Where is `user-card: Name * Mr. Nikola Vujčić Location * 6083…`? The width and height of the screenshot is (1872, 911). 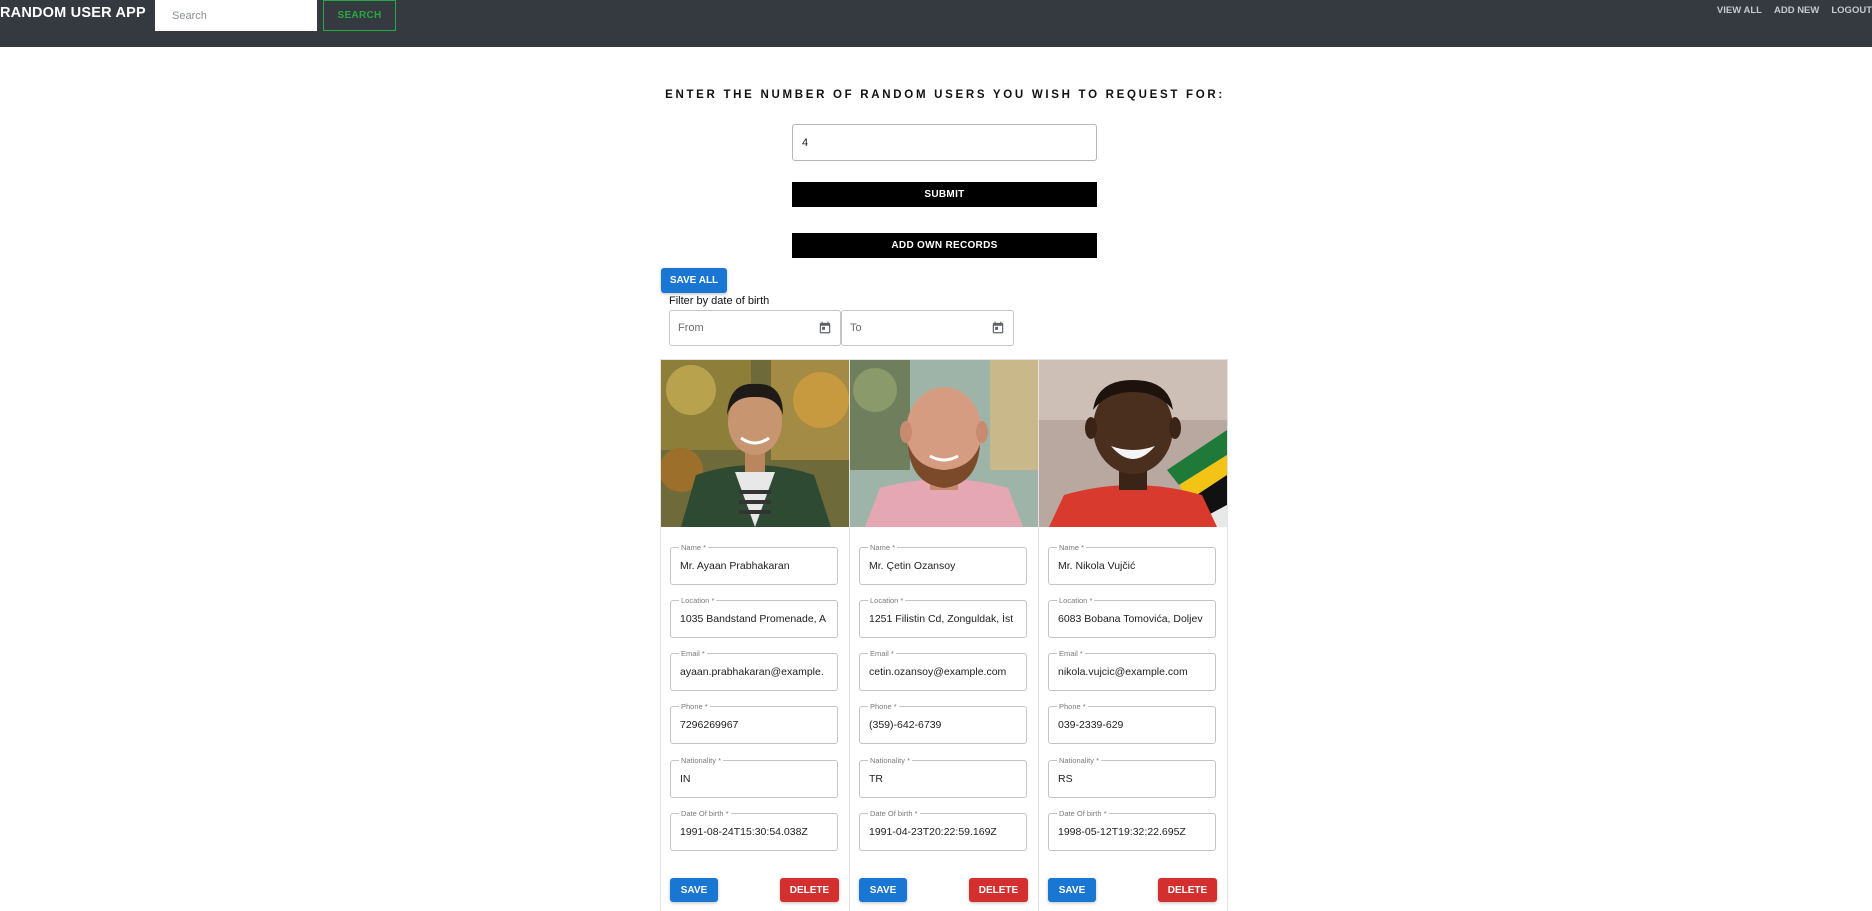
user-card: Name * Mr. Nikola Vujčić Location * 6083… is located at coordinates (1133, 635).